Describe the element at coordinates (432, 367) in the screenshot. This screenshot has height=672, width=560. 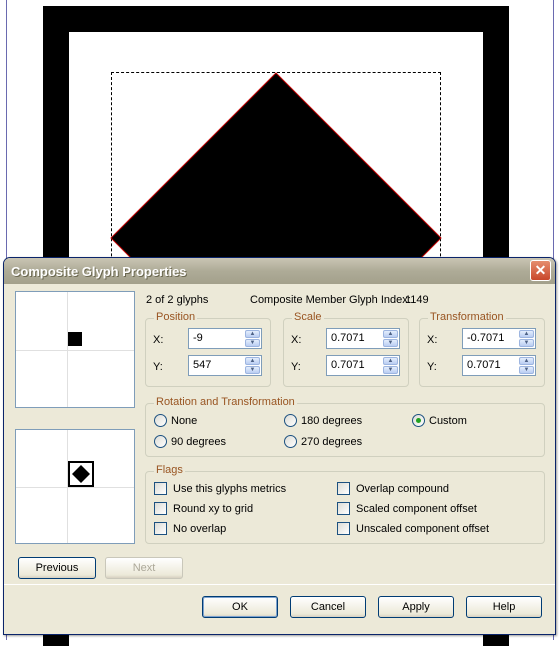
I see `transformation-y-label: Y:` at that location.